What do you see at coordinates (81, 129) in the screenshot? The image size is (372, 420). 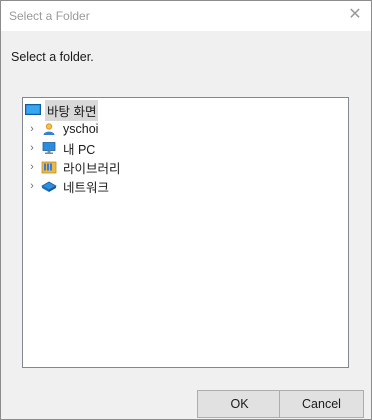 I see `tree-item-label: yschoi` at bounding box center [81, 129].